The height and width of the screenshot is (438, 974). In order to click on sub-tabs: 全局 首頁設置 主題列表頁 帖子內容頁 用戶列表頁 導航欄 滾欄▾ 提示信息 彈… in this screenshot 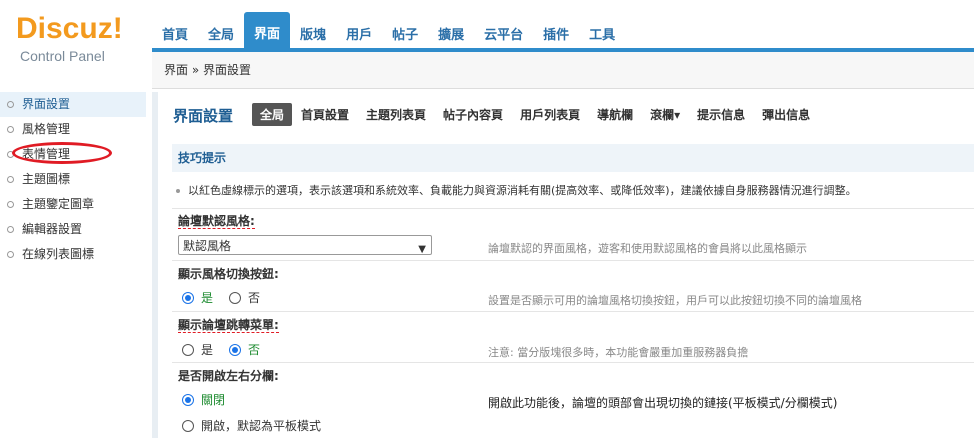, I will do `click(535, 114)`.